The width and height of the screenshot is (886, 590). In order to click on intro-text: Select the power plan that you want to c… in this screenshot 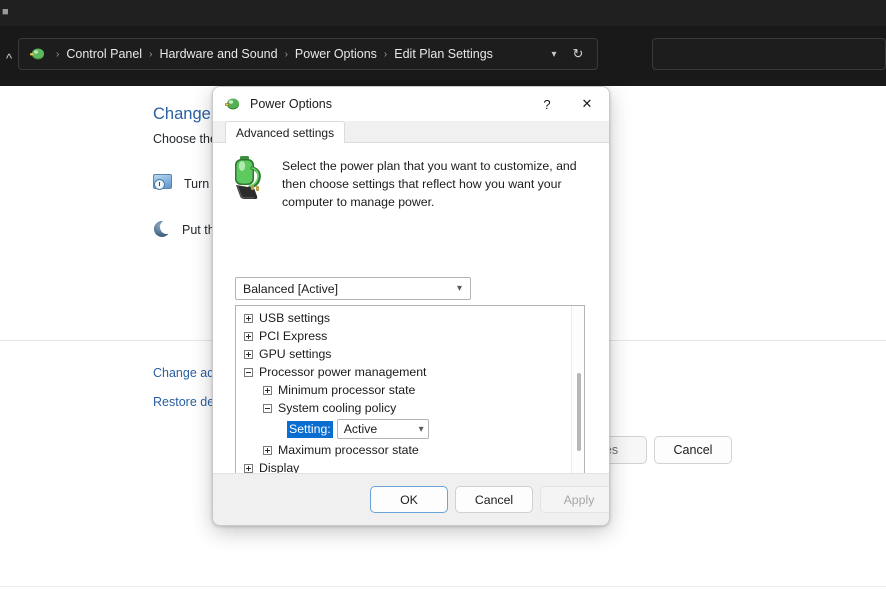, I will do `click(429, 184)`.